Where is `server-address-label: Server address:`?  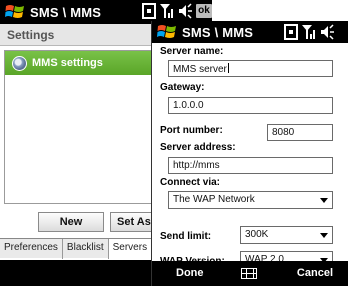 server-address-label: Server address: is located at coordinates (198, 147).